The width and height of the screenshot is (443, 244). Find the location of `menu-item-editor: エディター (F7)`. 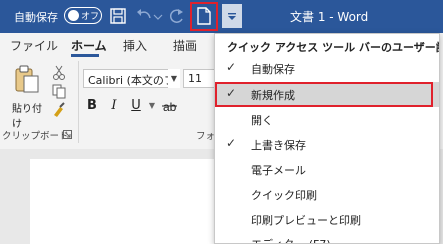

menu-item-editor: エディター (F7) is located at coordinates (327, 237).